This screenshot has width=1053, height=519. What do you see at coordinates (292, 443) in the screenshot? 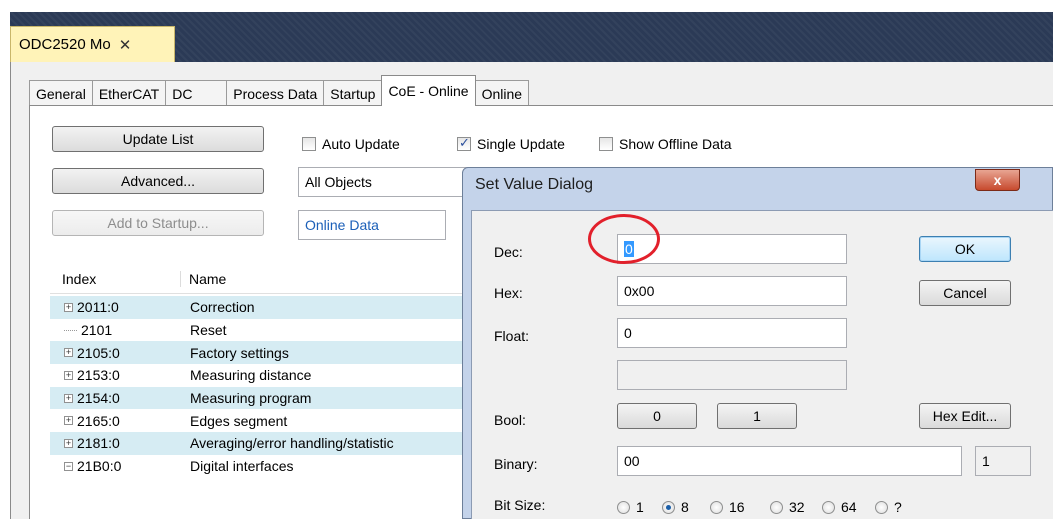
I see `row-name: Averaging/error handling/statistic` at bounding box center [292, 443].